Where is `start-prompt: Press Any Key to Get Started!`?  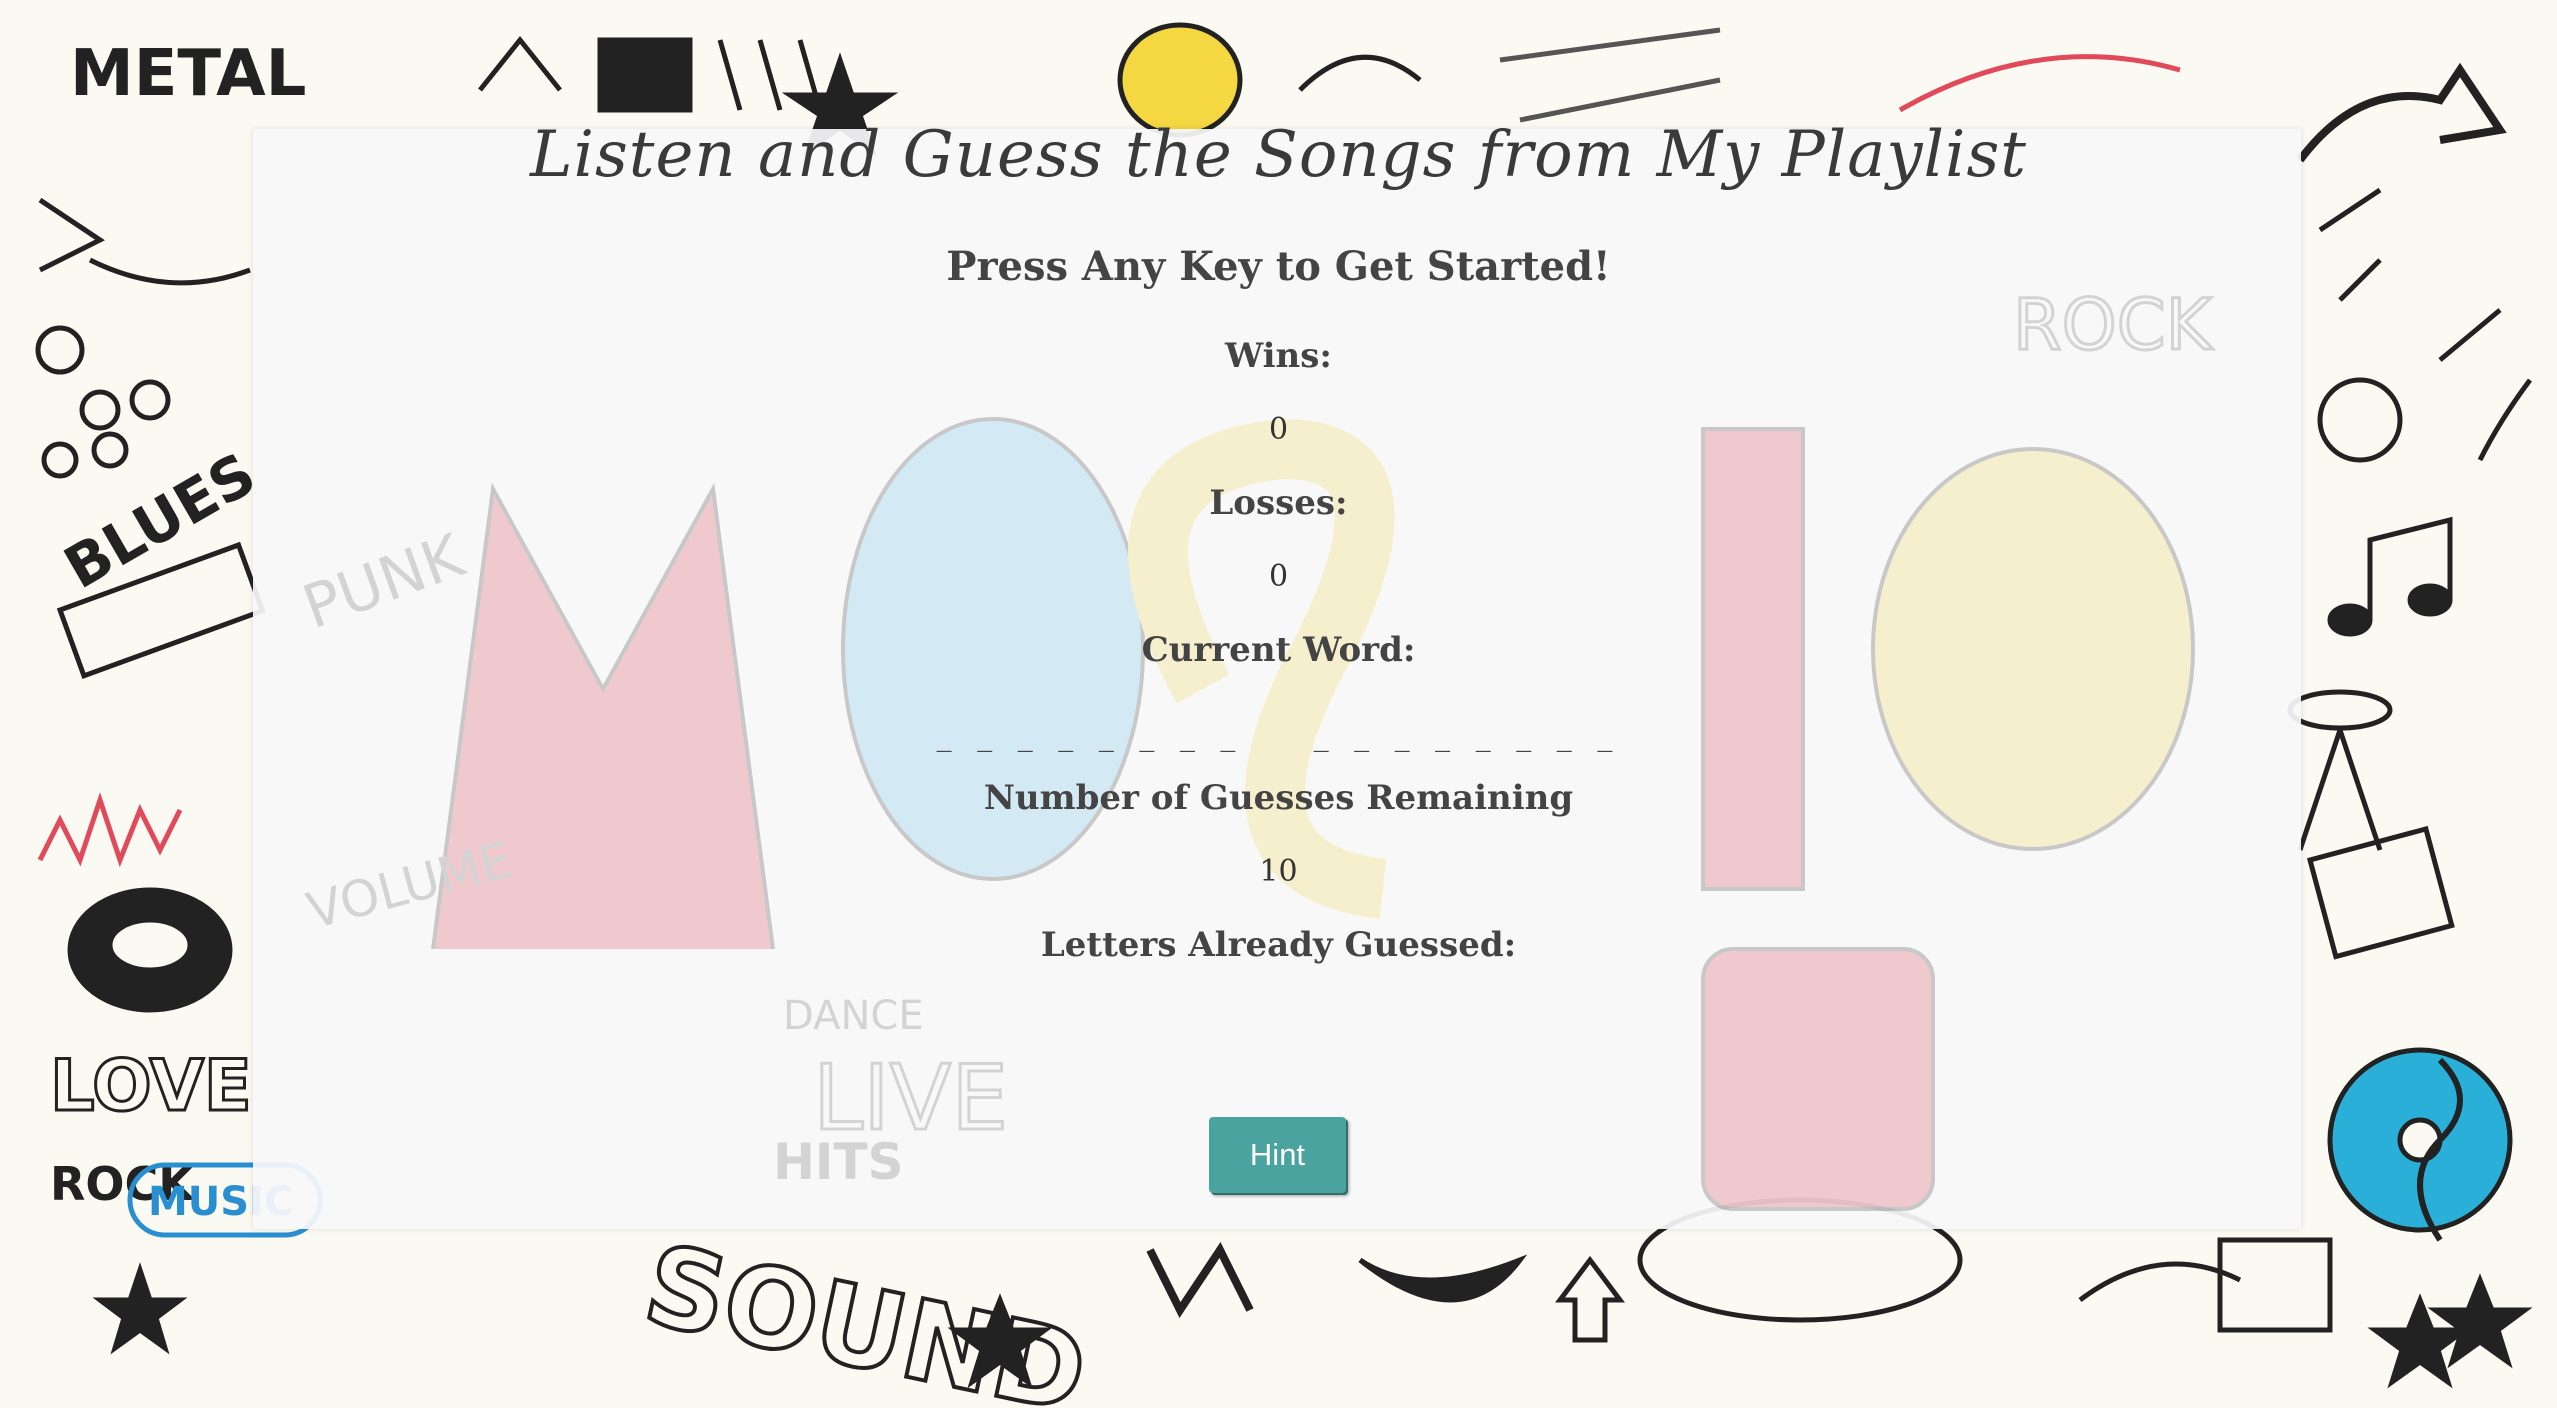 start-prompt: Press Any Key to Get Started! is located at coordinates (1278, 266).